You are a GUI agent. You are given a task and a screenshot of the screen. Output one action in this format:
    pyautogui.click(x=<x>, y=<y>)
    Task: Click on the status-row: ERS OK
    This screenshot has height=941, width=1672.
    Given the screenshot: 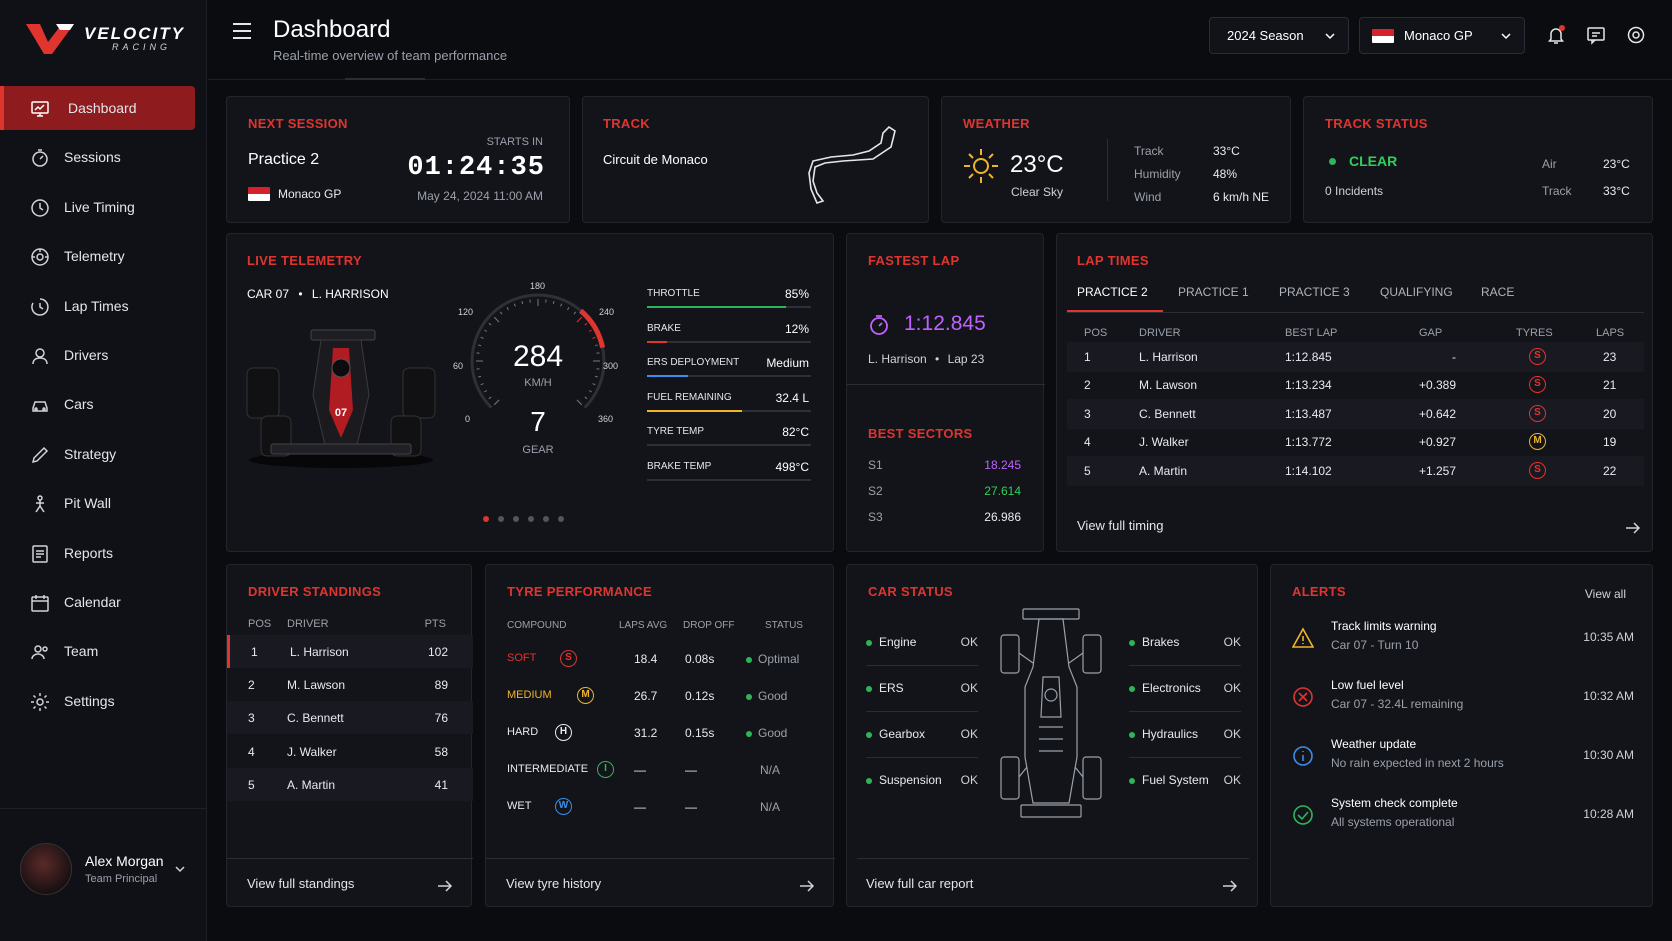 What is the action you would take?
    pyautogui.click(x=922, y=696)
    